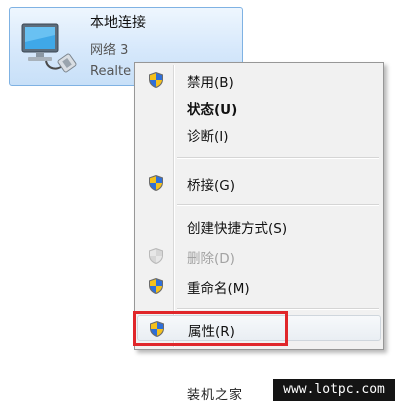 The height and width of the screenshot is (412, 400). I want to click on network-computer-icon, so click(49, 49).